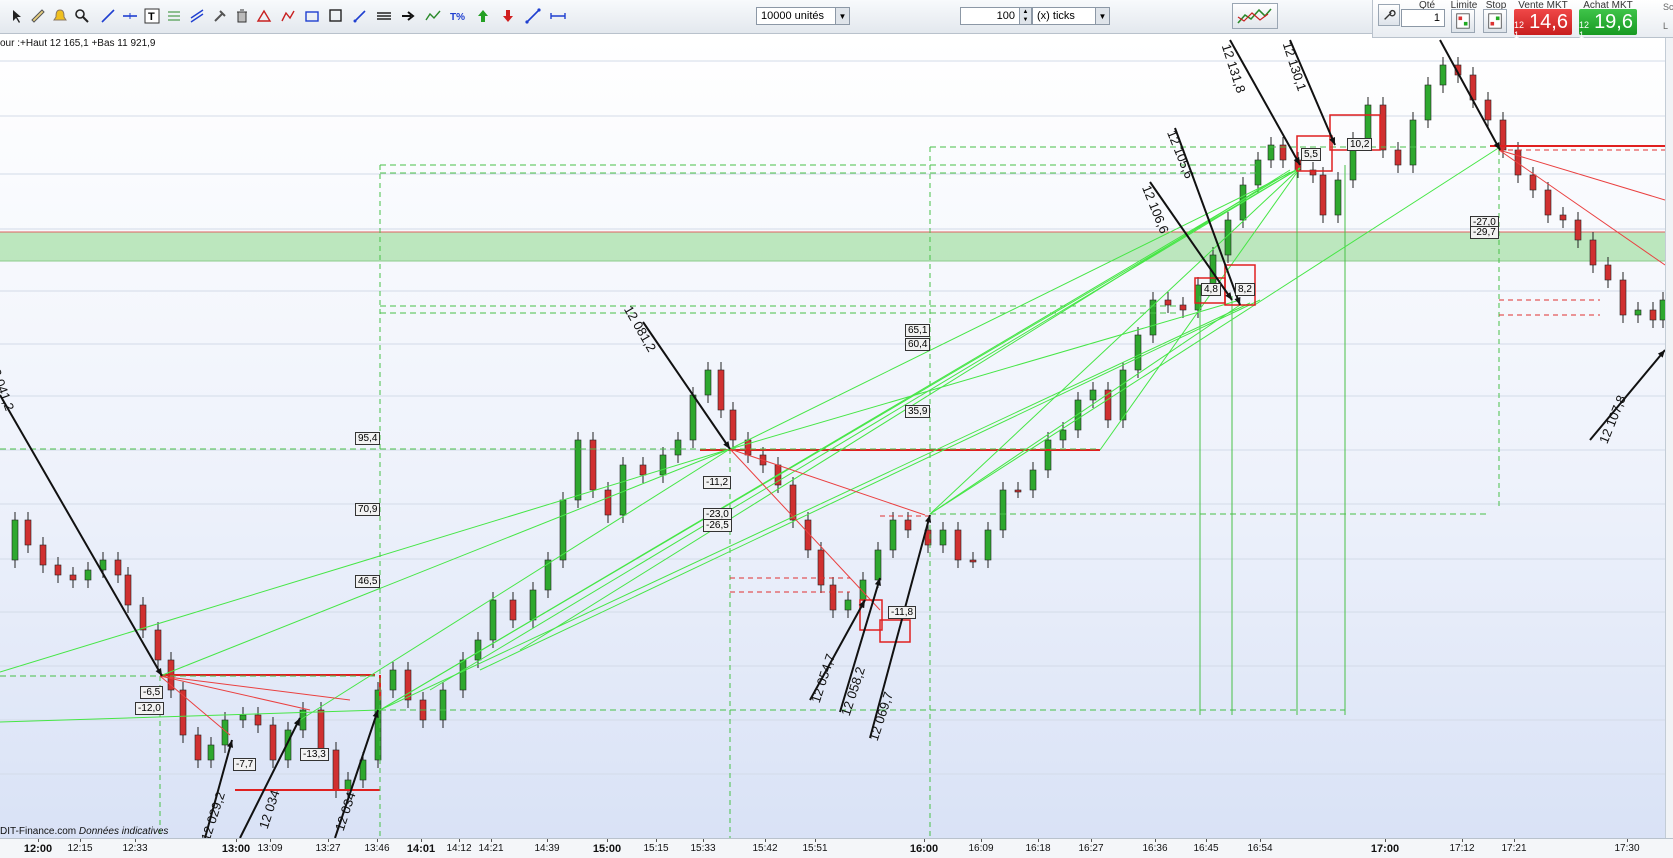  Describe the element at coordinates (288, 16) in the screenshot. I see `ratio-icon` at that location.